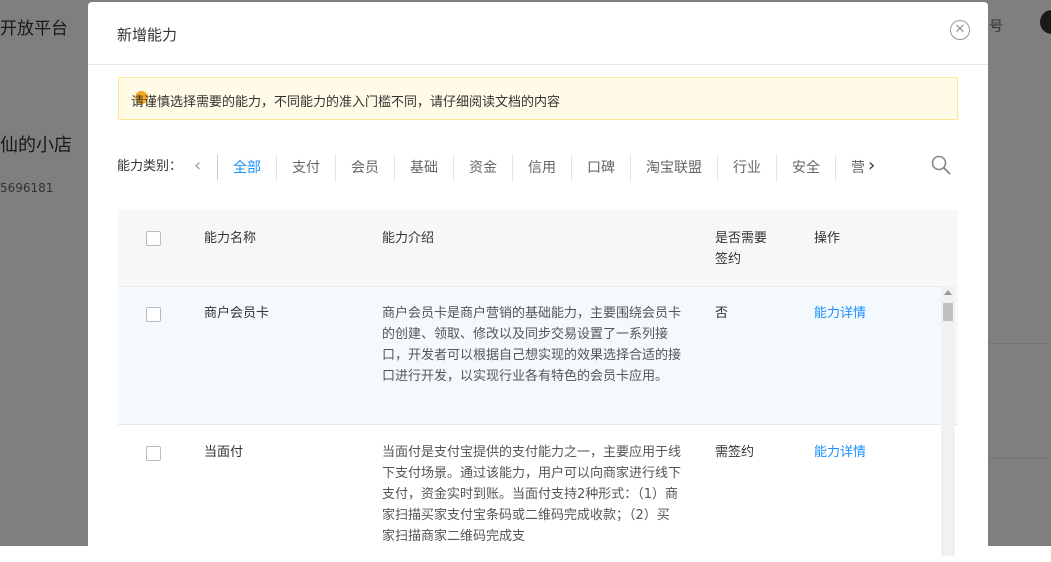  Describe the element at coordinates (674, 168) in the screenshot. I see `tab-taobao-union: 淘宝联盟` at that location.